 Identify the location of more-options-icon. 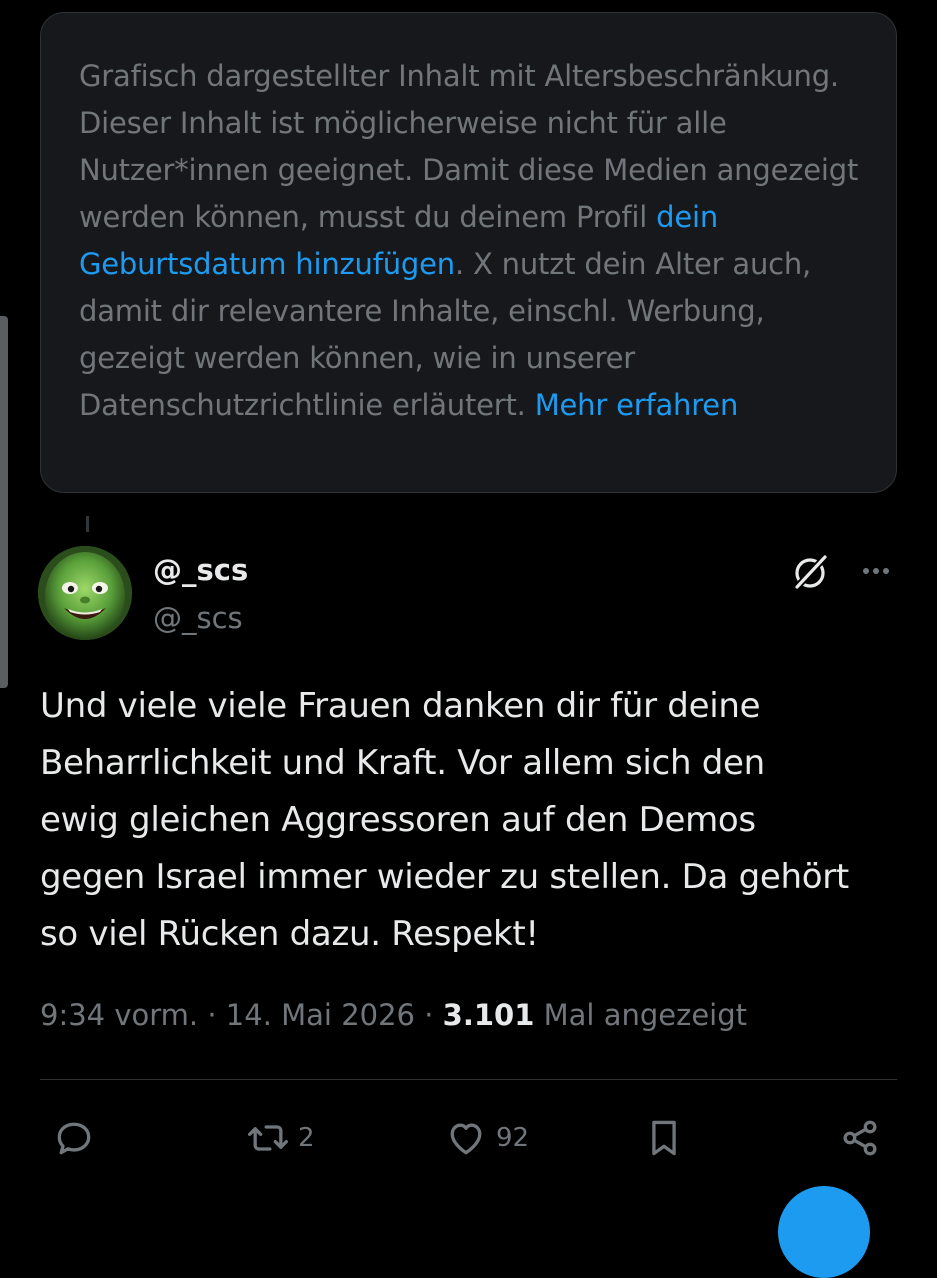
(878, 571).